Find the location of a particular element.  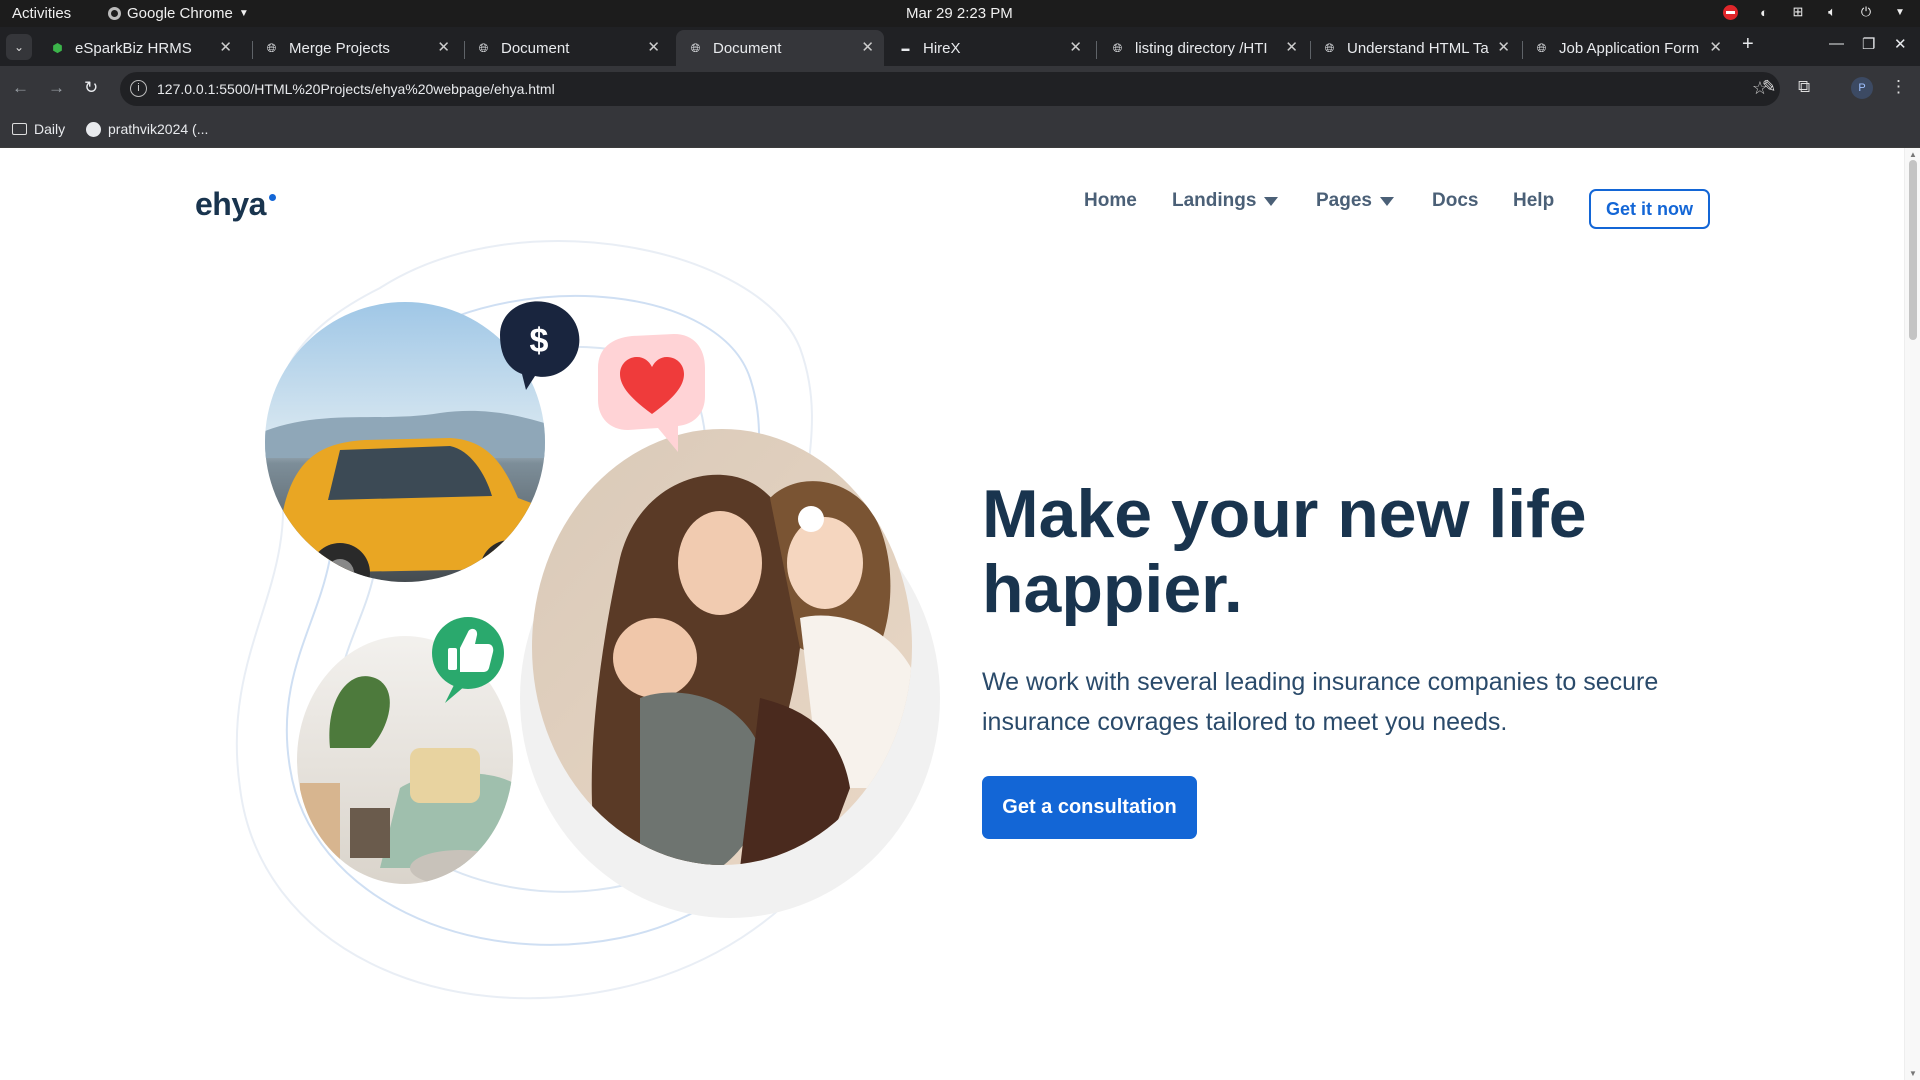

nav-label: Pages is located at coordinates (1344, 200).